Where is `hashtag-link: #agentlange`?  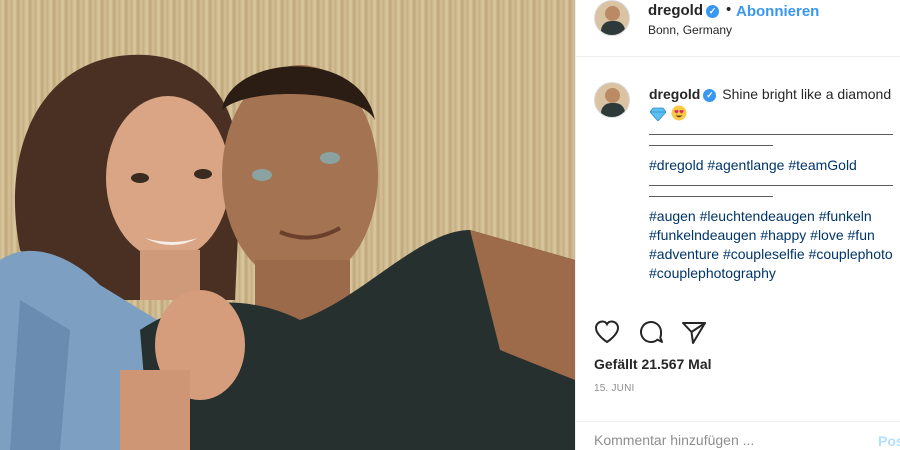
hashtag-link: #agentlange is located at coordinates (745, 165).